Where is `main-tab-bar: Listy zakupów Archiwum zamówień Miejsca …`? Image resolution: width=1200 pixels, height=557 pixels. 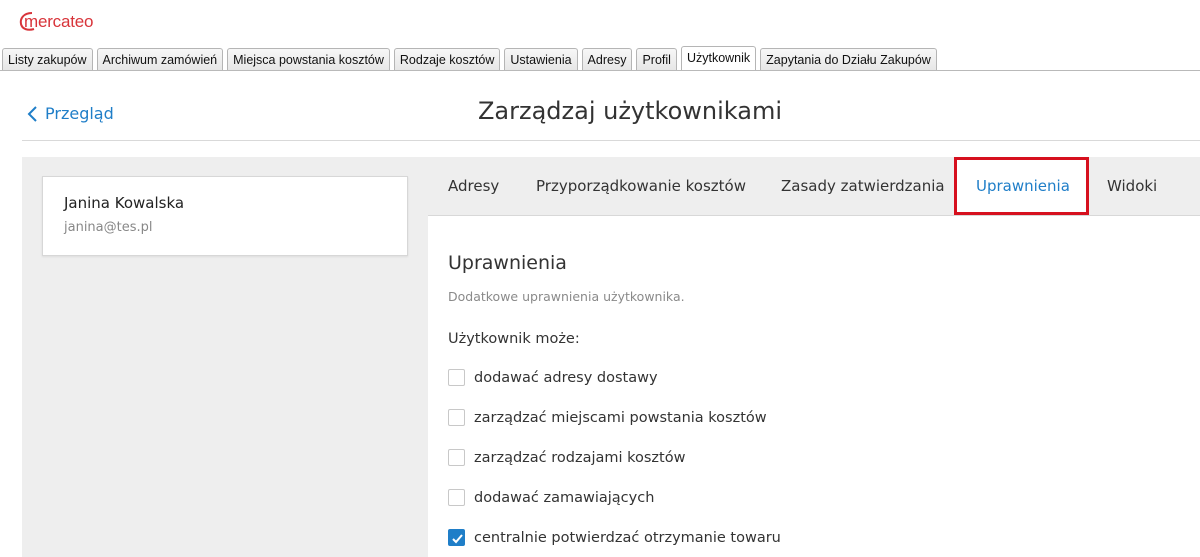
main-tab-bar: Listy zakupów Archiwum zamówień Miejsca … is located at coordinates (471, 58).